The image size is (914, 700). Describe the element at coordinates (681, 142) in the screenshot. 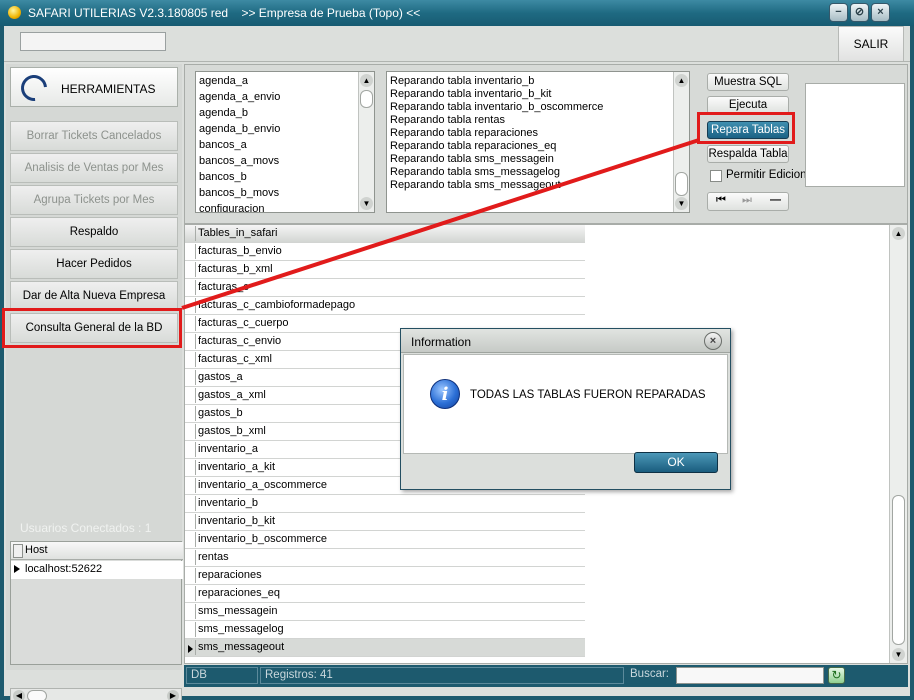

I see `log-vscrollbar: ▲ ▼` at that location.